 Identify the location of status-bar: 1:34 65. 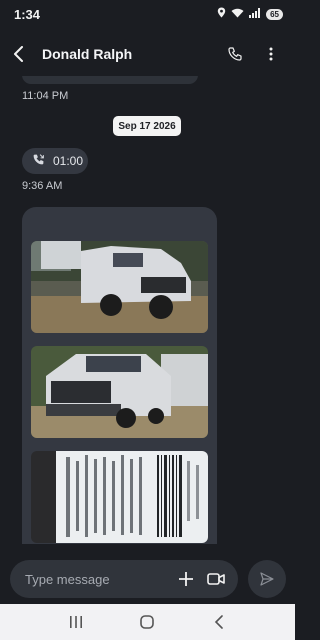
(147, 14).